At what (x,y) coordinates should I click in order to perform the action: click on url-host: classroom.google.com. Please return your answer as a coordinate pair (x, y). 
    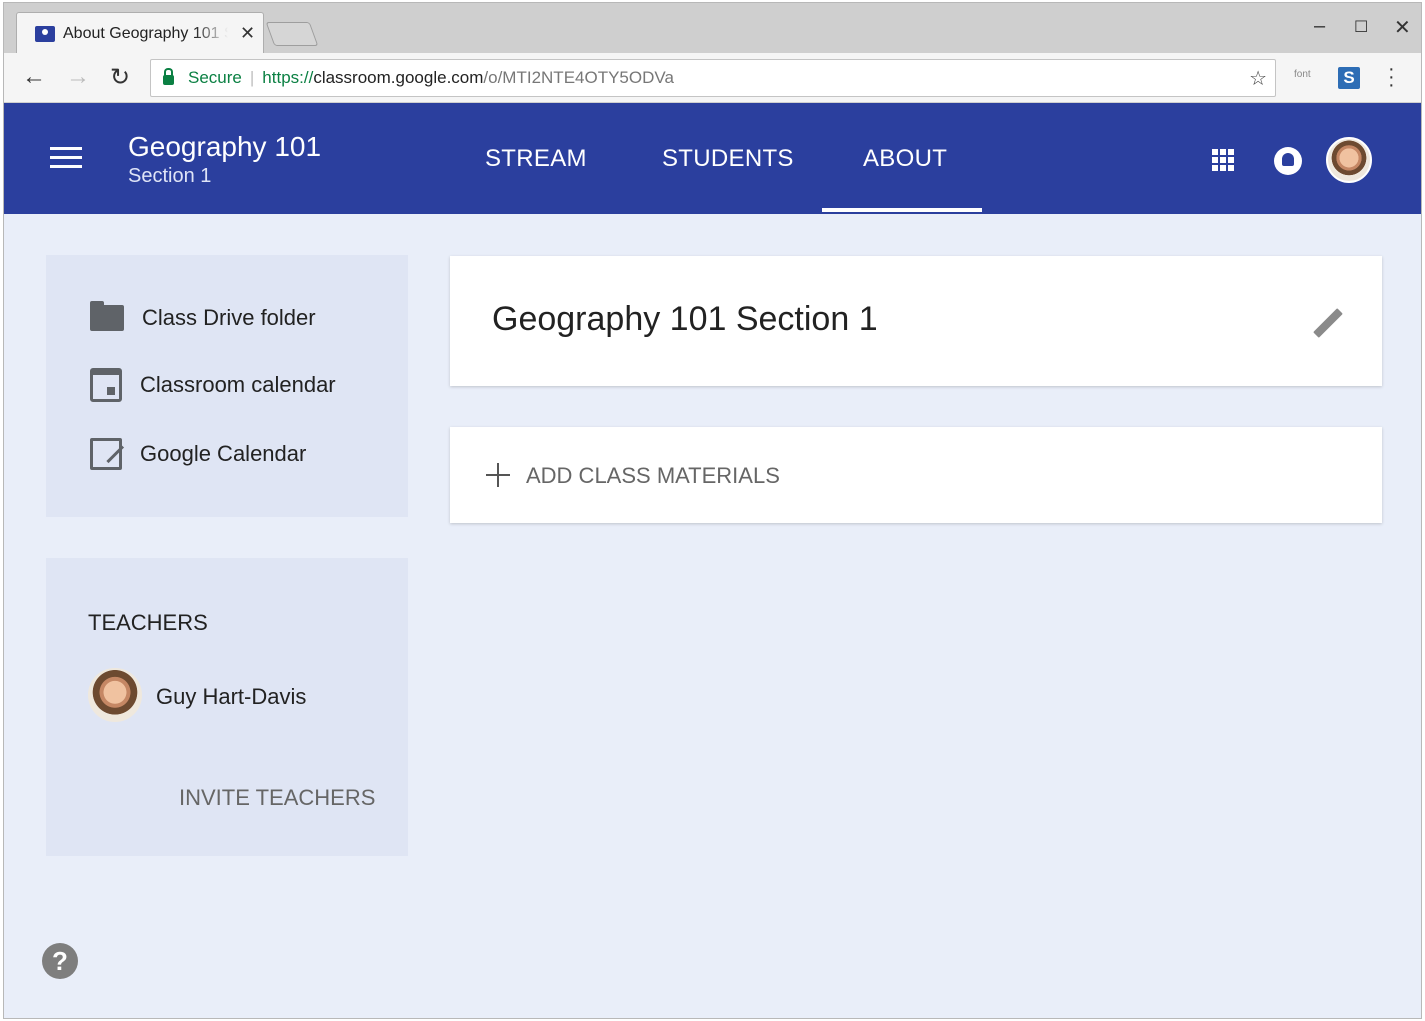
    Looking at the image, I should click on (398, 77).